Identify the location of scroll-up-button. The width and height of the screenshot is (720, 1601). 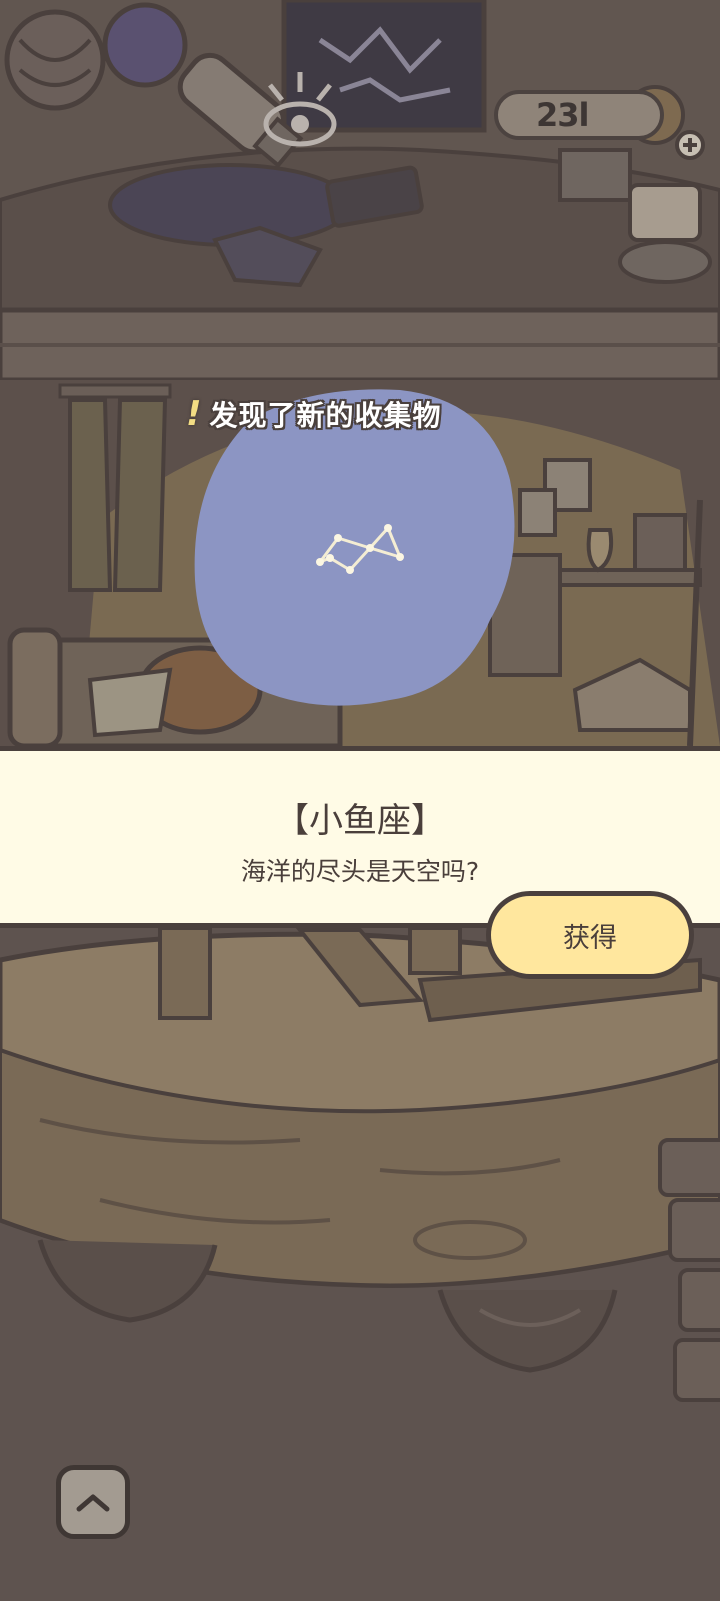
(93, 1502).